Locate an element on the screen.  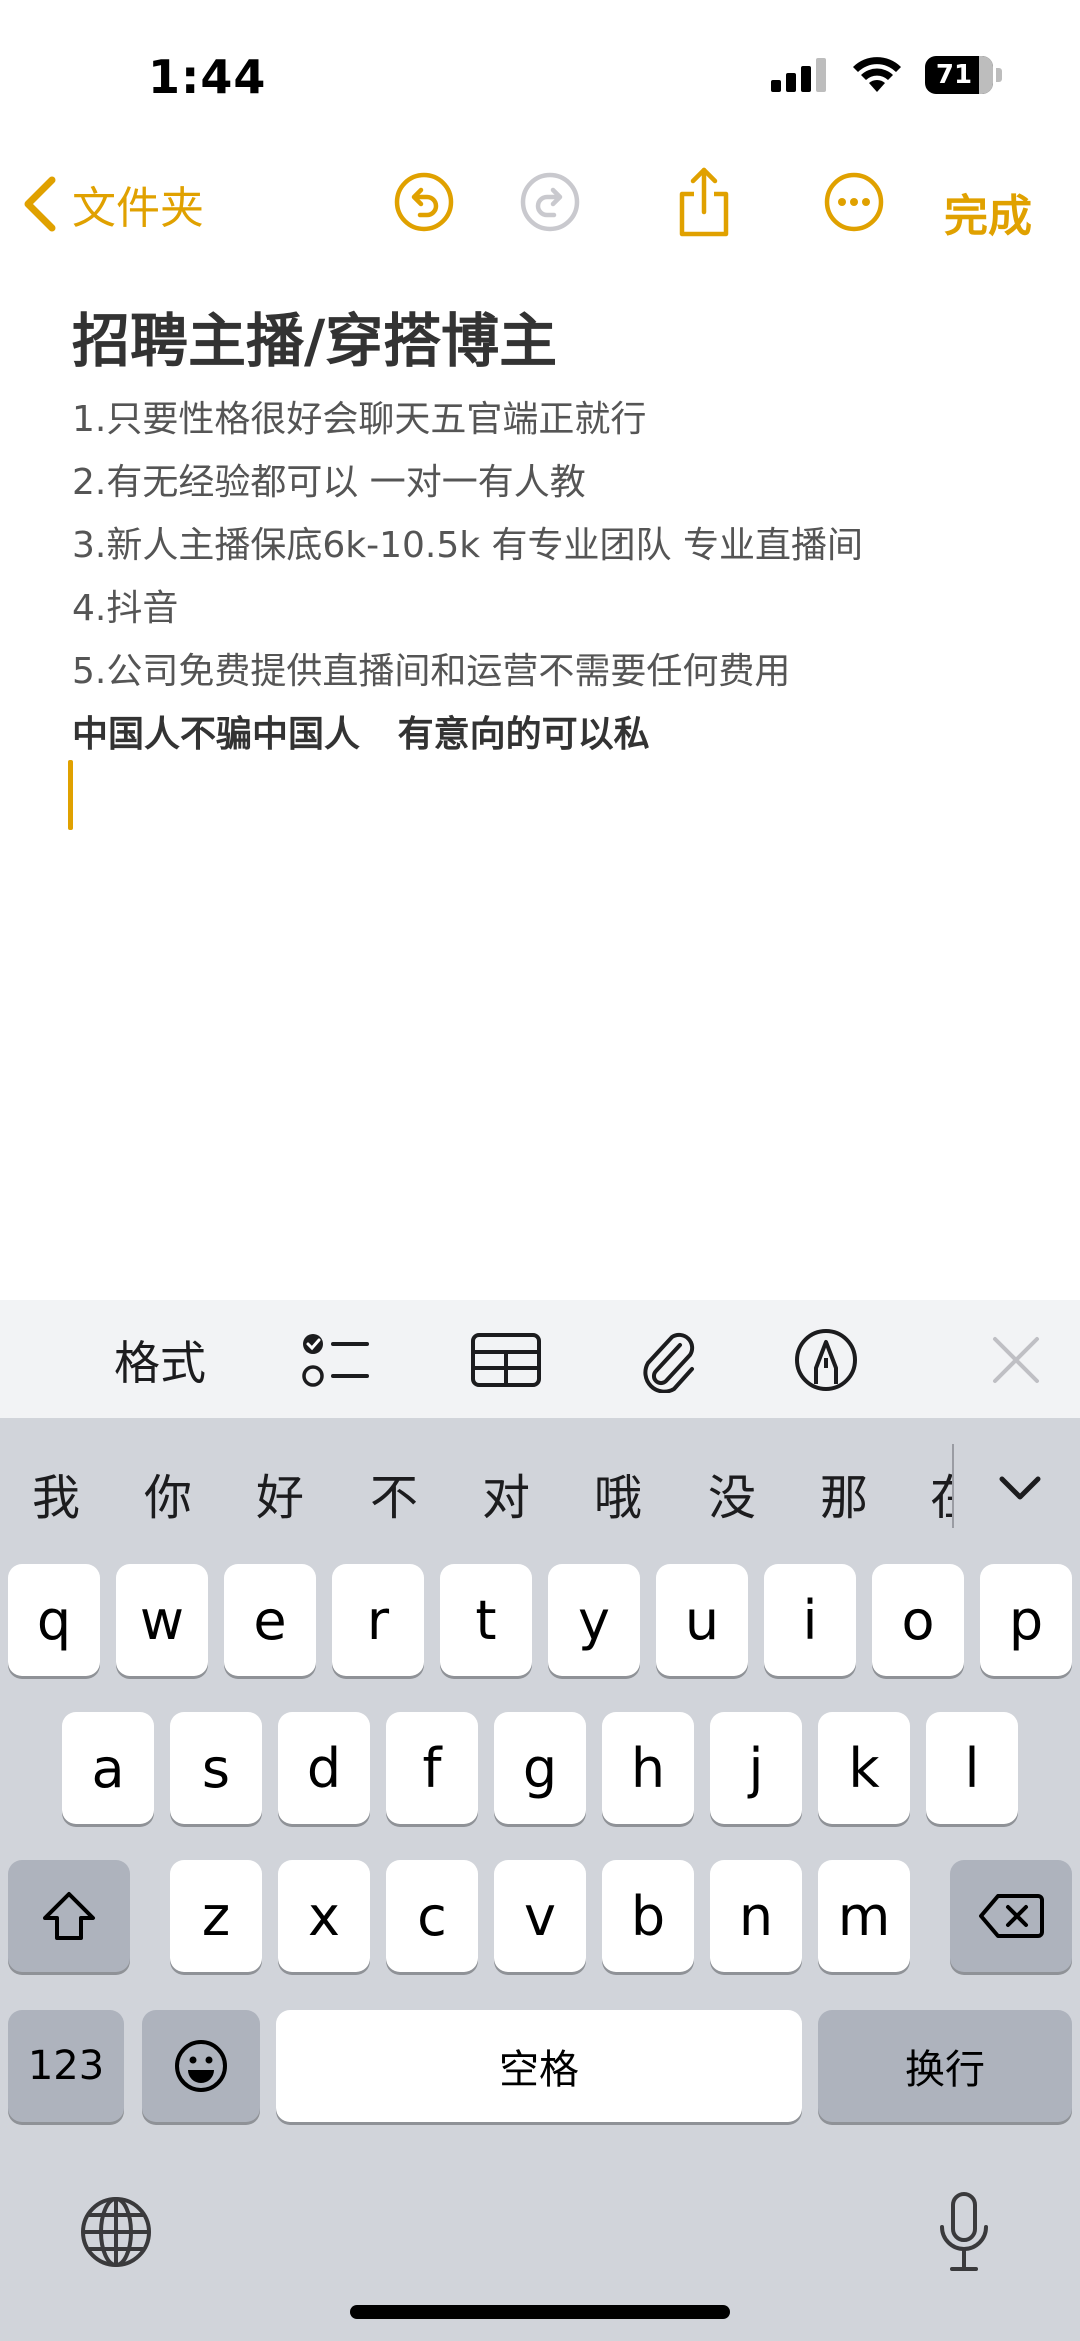
battery-level: 71 is located at coordinates (954, 75).